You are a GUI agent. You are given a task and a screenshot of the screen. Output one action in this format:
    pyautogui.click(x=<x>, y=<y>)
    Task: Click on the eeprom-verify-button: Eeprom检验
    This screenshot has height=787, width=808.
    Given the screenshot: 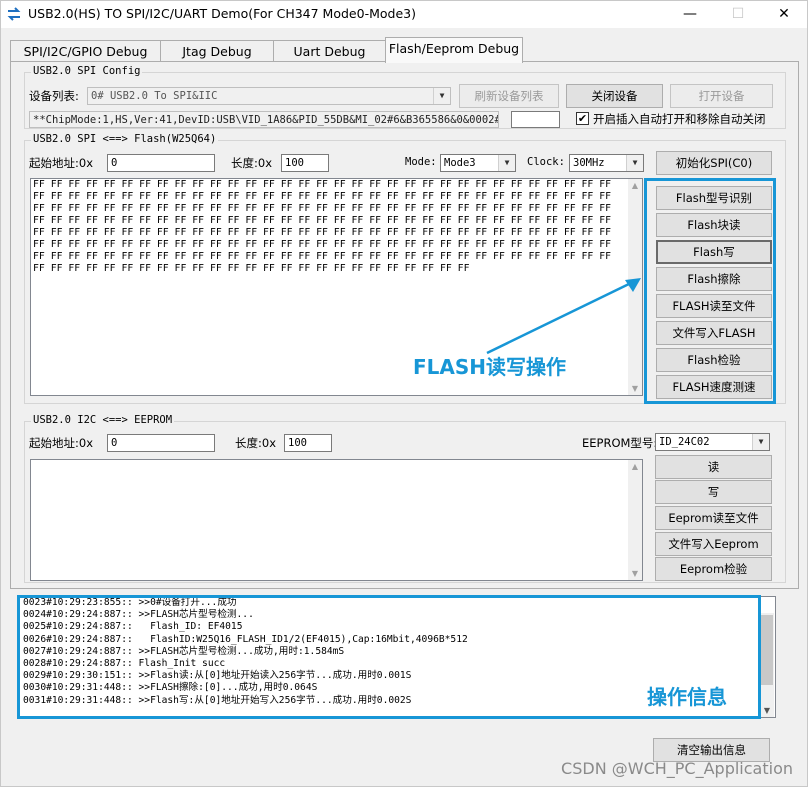 What is the action you would take?
    pyautogui.click(x=713, y=569)
    